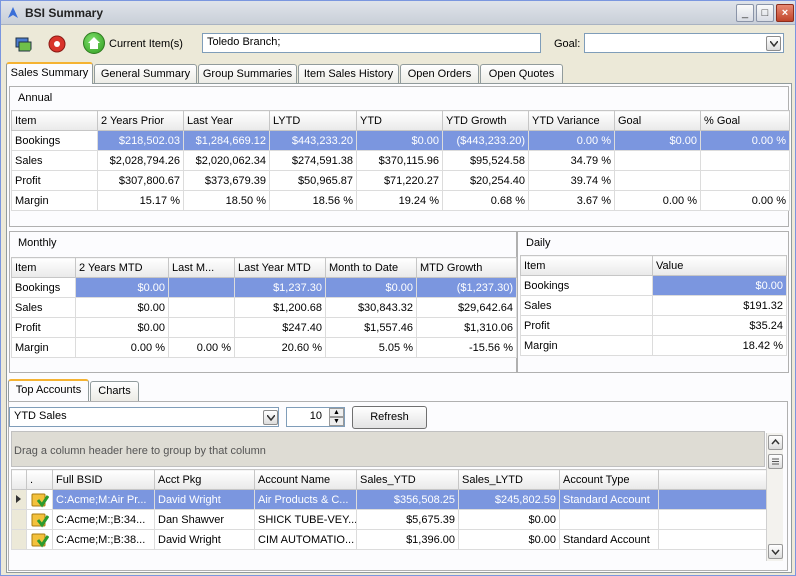  Describe the element at coordinates (719, 265) in the screenshot. I see `daily-column-header: Value` at that location.